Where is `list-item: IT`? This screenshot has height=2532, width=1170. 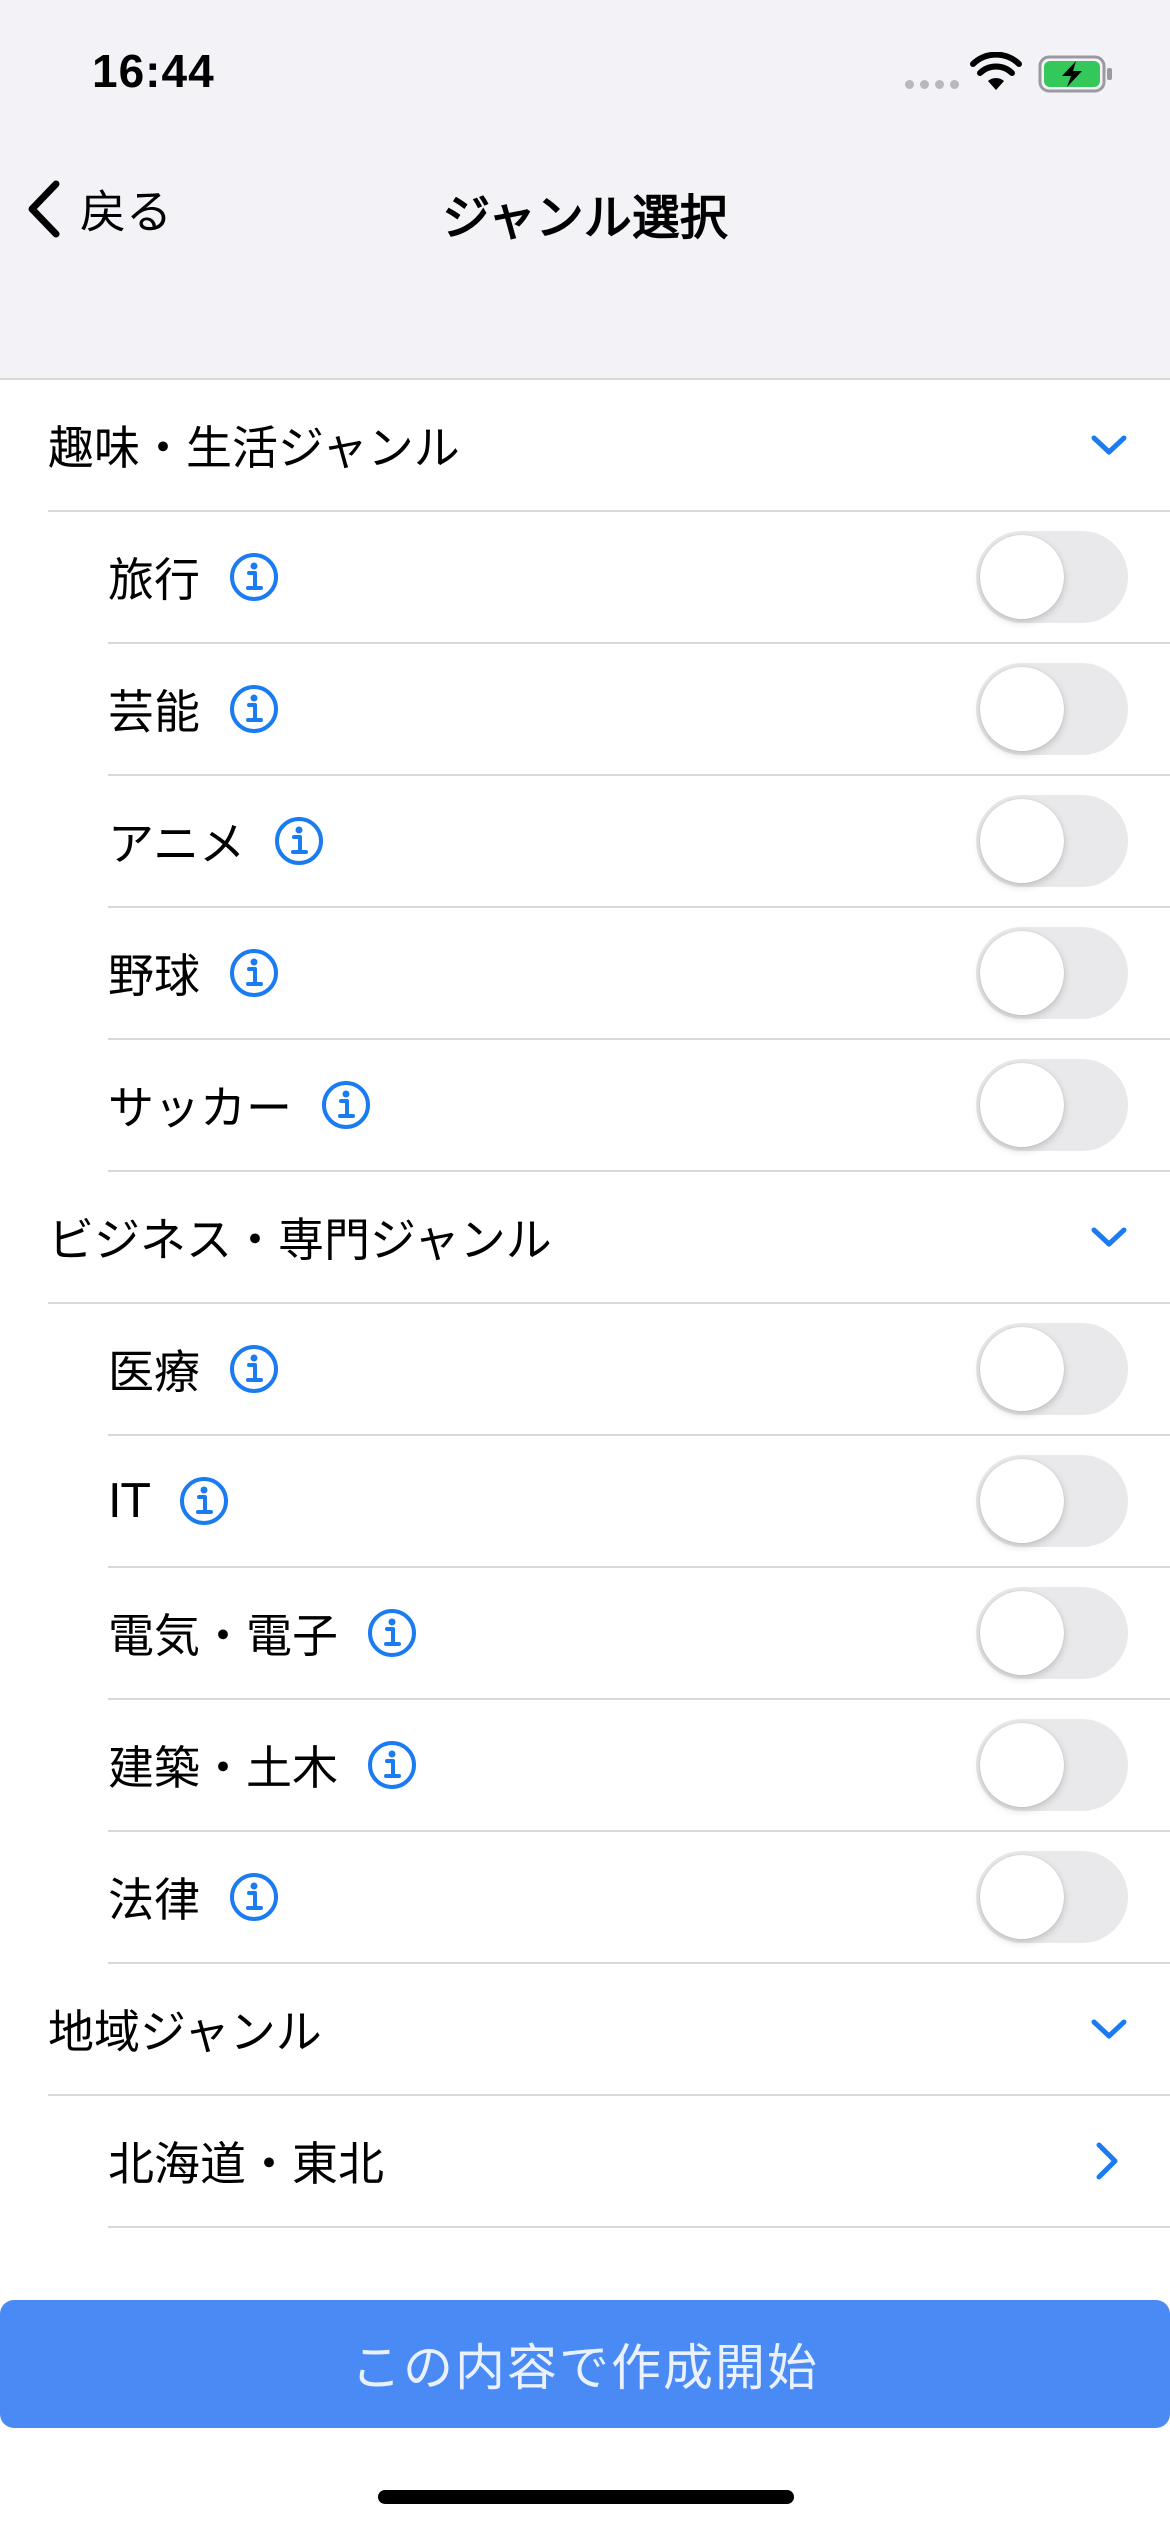 list-item: IT is located at coordinates (639, 1502).